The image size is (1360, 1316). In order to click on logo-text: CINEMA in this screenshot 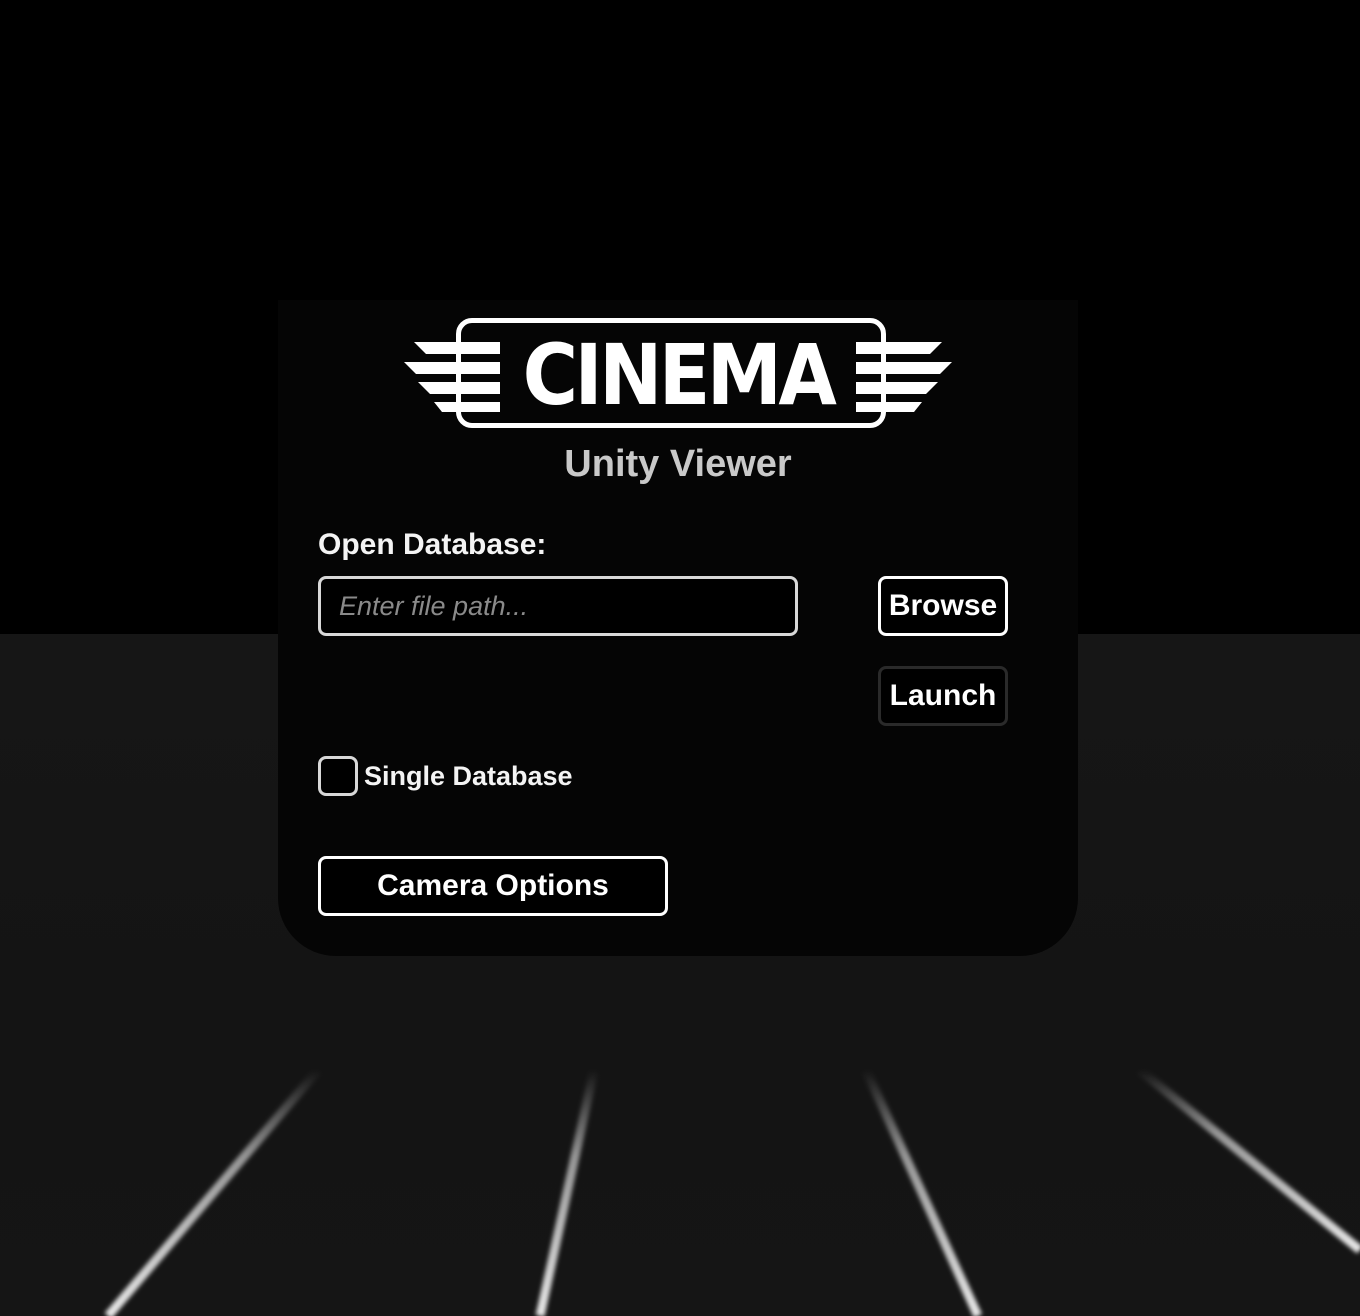, I will do `click(679, 375)`.